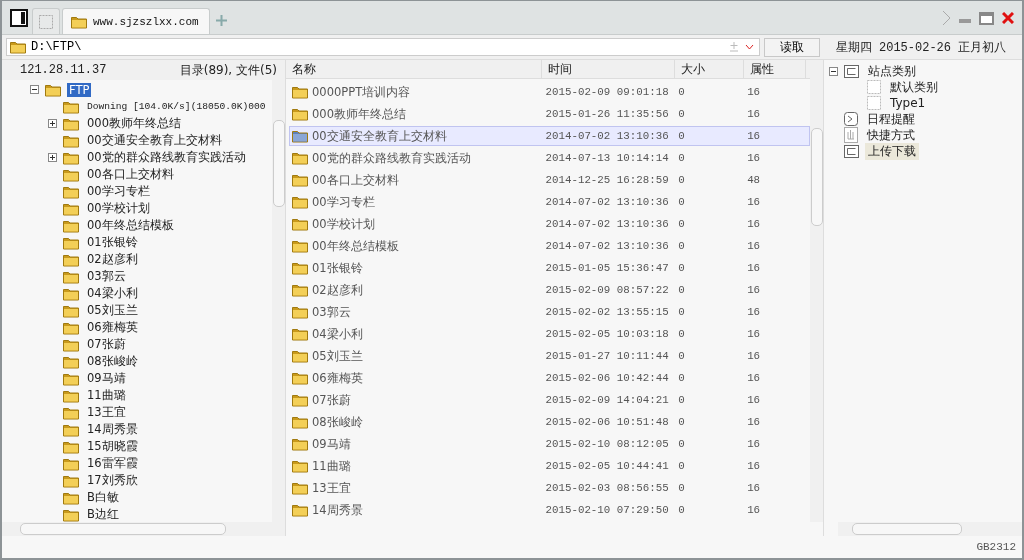 The height and width of the screenshot is (560, 1024). What do you see at coordinates (607, 268) in the screenshot?
I see `table-cell: 2015-01-05 15:36:47` at bounding box center [607, 268].